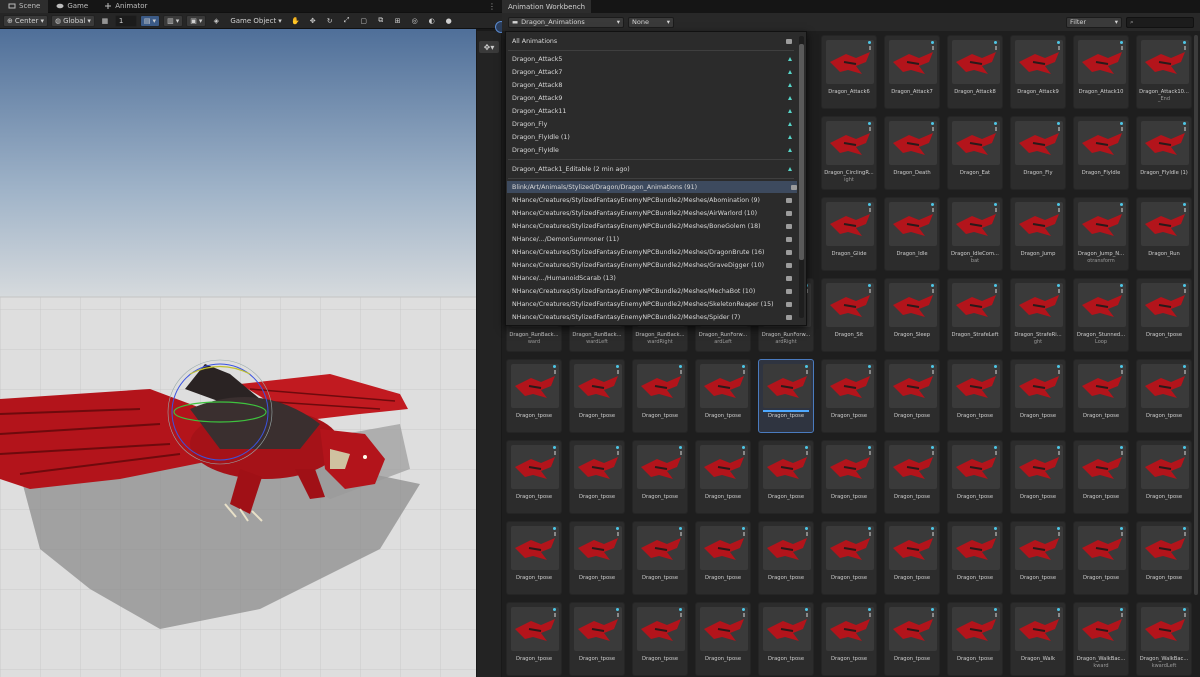  I want to click on animation-card: Dragon_Stunned... Loop, so click(1101, 315).